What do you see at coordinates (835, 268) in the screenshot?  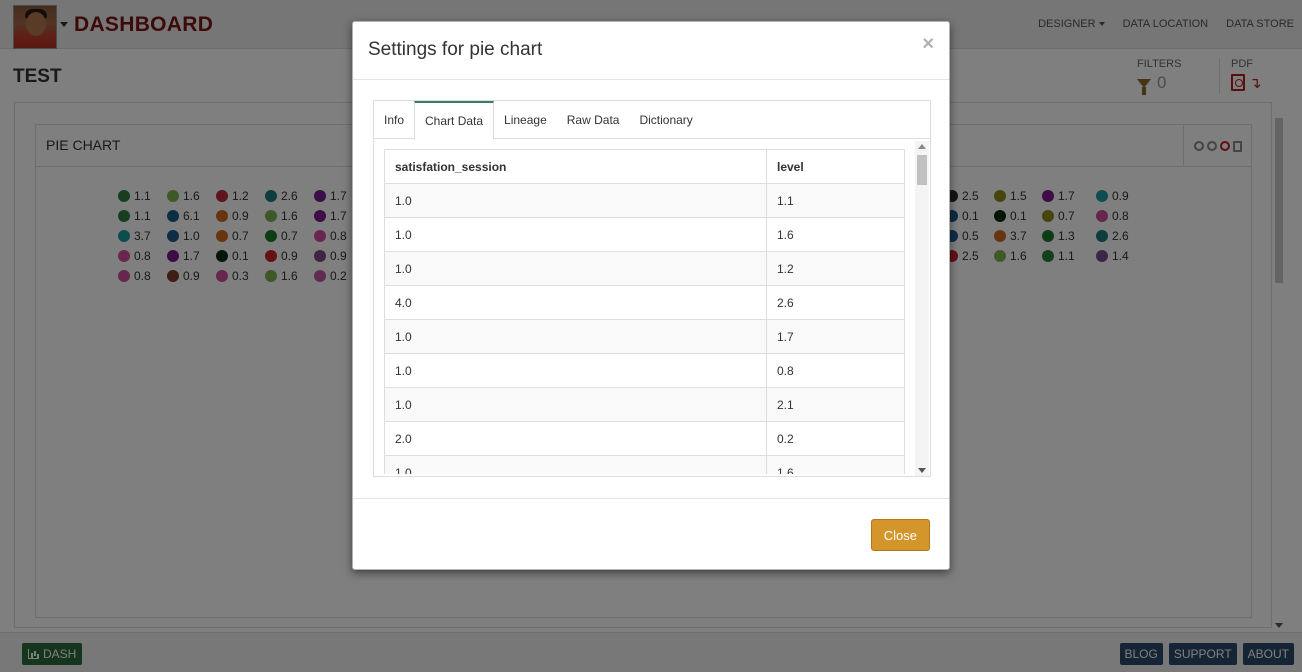 I see `table-cell: 1.2` at bounding box center [835, 268].